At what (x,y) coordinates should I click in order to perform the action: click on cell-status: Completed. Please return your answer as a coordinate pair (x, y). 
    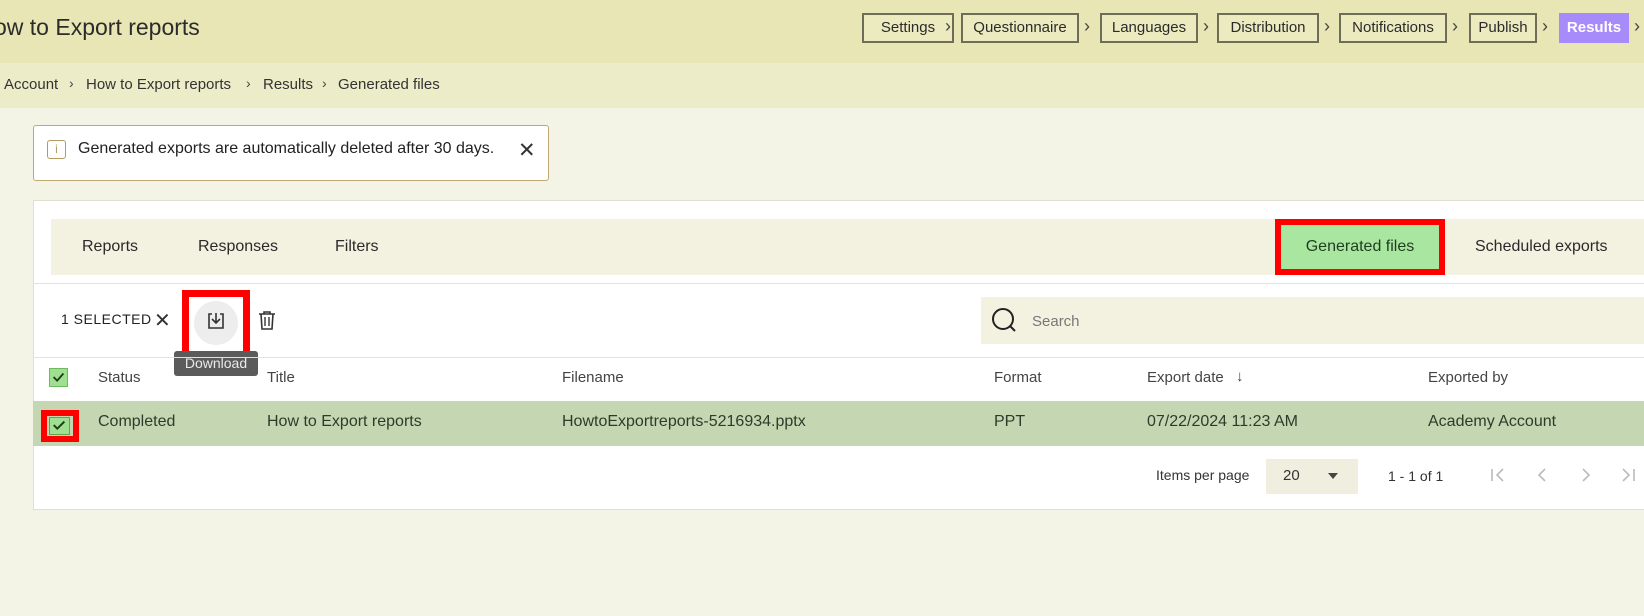
    Looking at the image, I should click on (137, 421).